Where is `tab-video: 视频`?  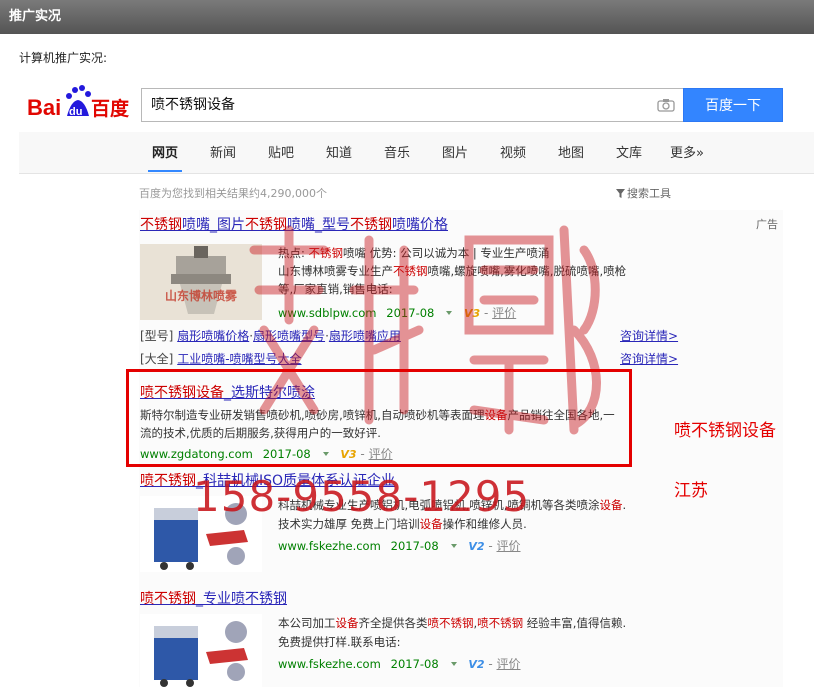
tab-video: 视频 is located at coordinates (513, 151).